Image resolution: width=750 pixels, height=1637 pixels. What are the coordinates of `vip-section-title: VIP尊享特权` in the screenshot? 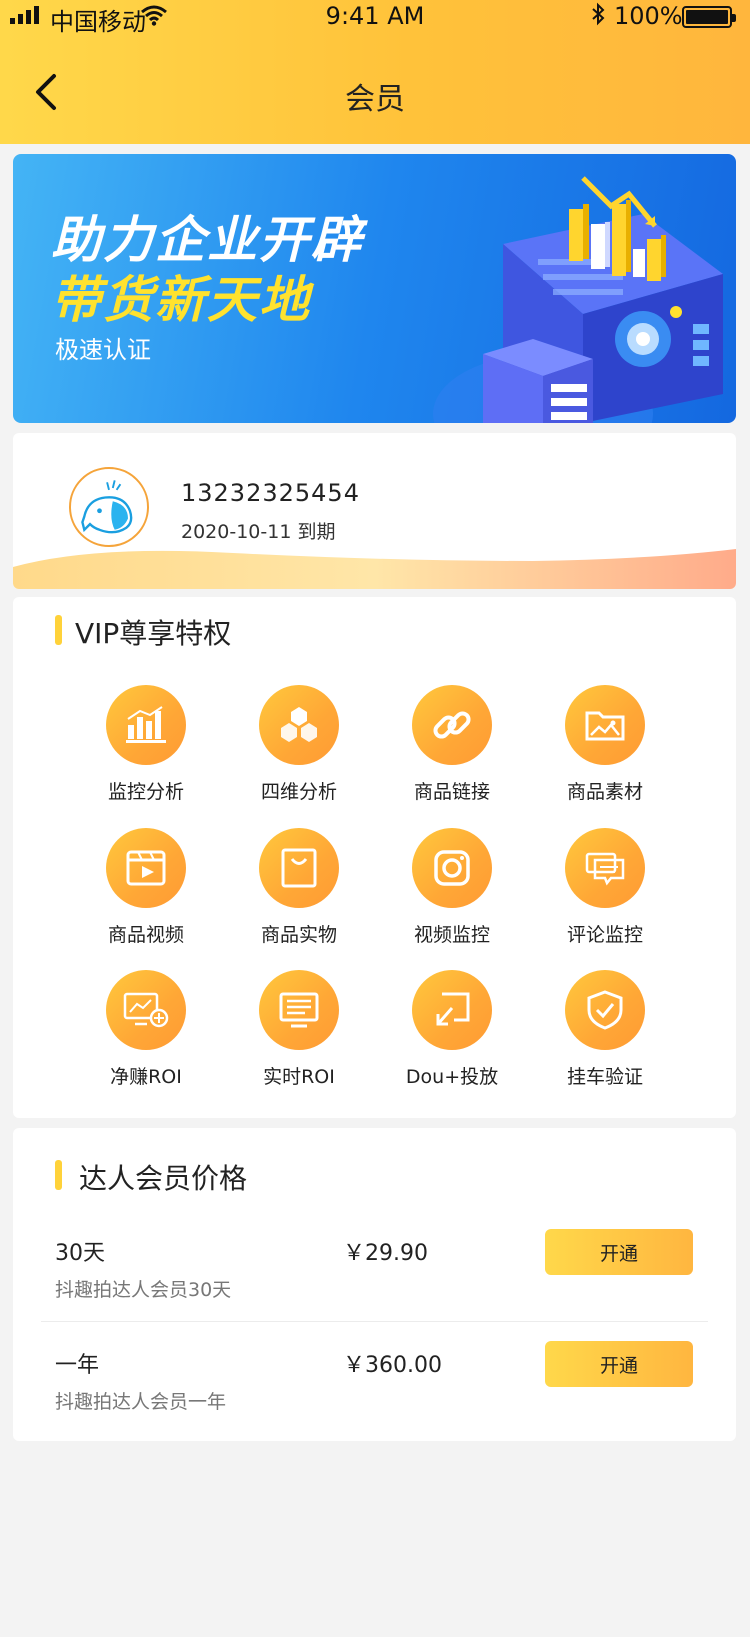 It's located at (153, 633).